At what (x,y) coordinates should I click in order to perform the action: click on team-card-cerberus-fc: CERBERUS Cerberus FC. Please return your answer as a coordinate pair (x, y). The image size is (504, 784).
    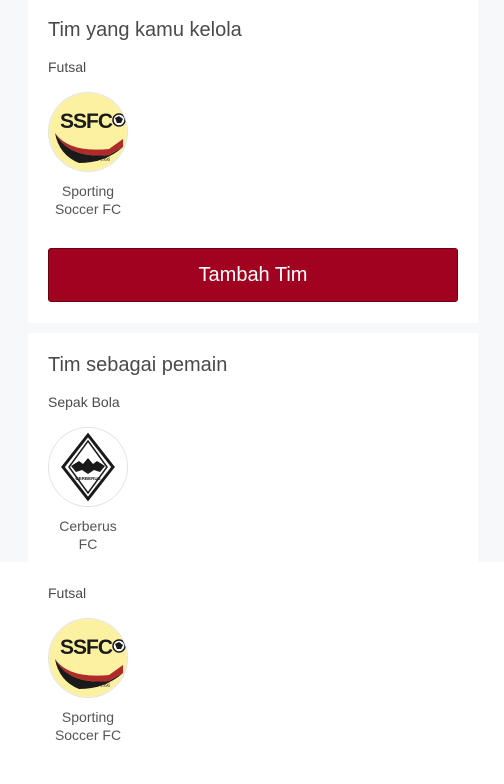
    Looking at the image, I should click on (88, 490).